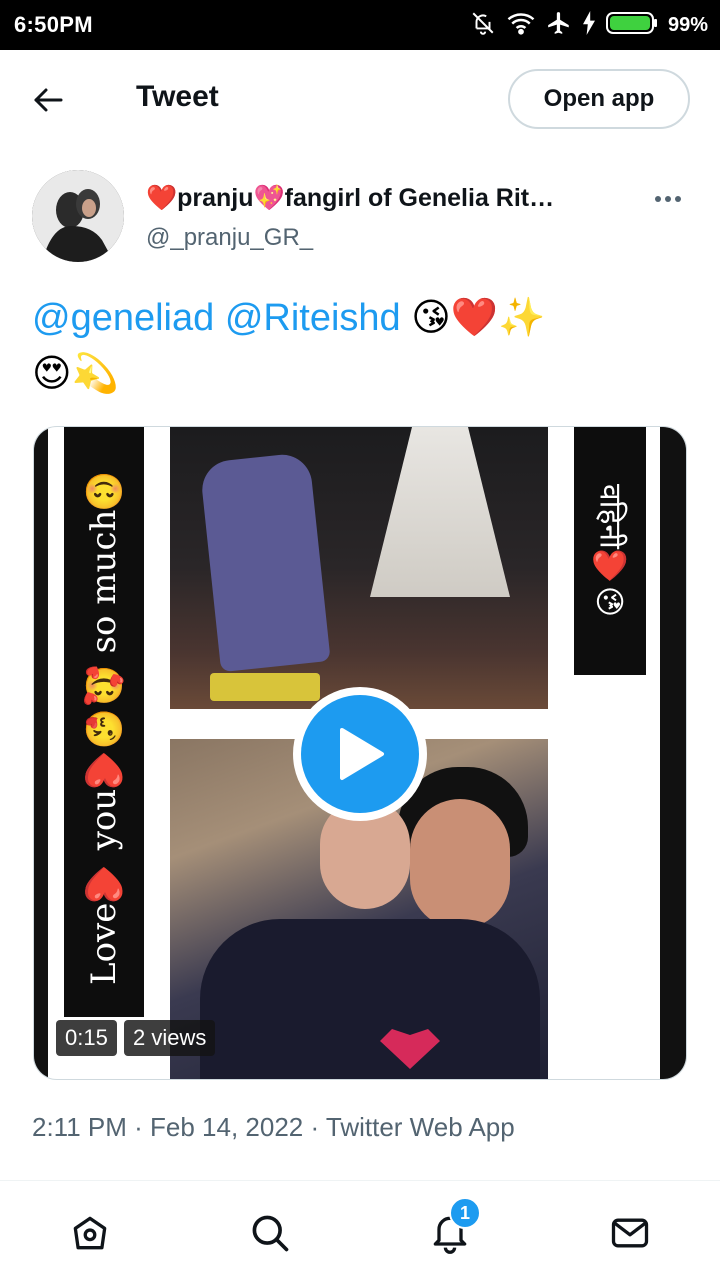 The width and height of the screenshot is (720, 1280). I want to click on status-icons: 99%, so click(589, 25).